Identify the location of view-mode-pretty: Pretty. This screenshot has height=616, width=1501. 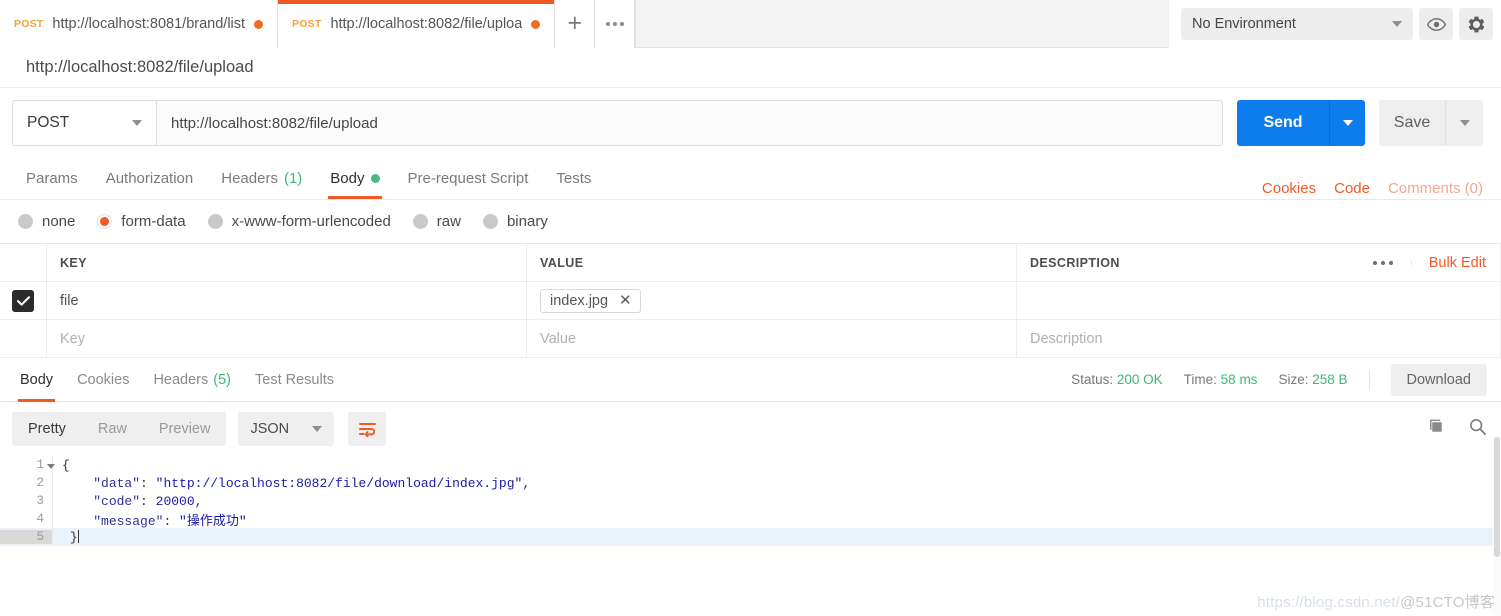
(47, 429).